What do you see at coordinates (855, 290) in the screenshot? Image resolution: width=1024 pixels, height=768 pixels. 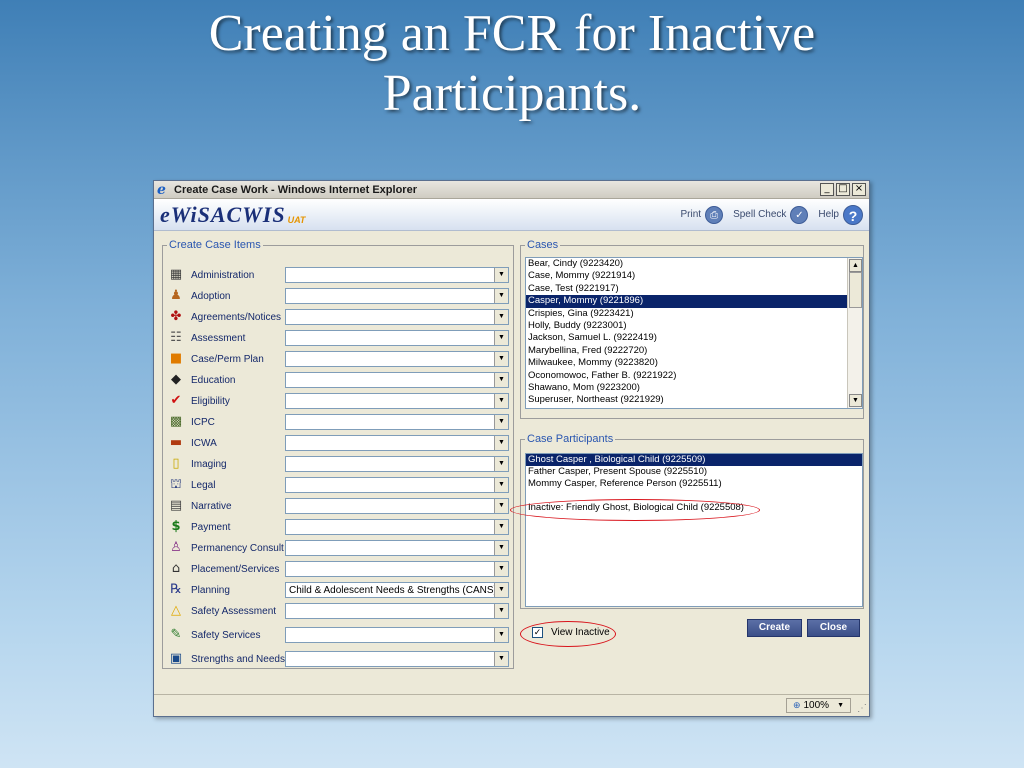 I see `scroll-thumb` at bounding box center [855, 290].